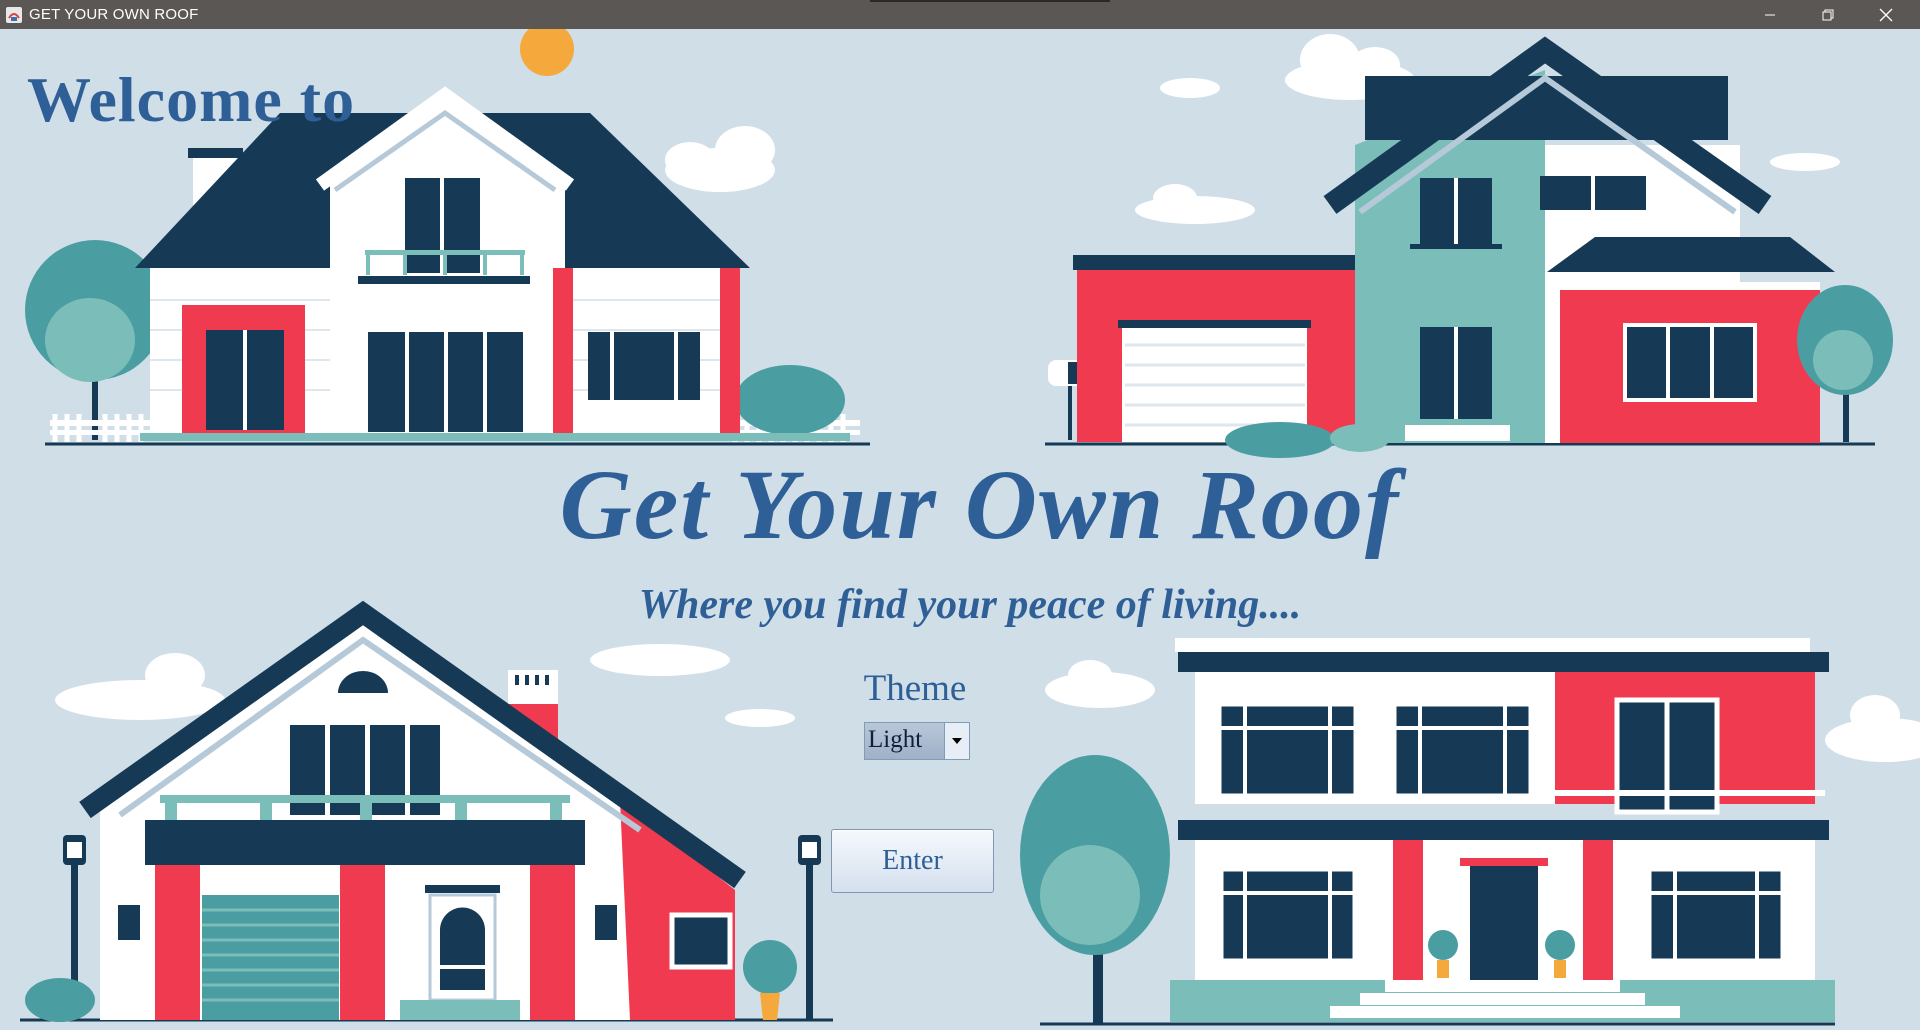 The height and width of the screenshot is (1030, 1920). I want to click on enter-button: Enter, so click(912, 861).